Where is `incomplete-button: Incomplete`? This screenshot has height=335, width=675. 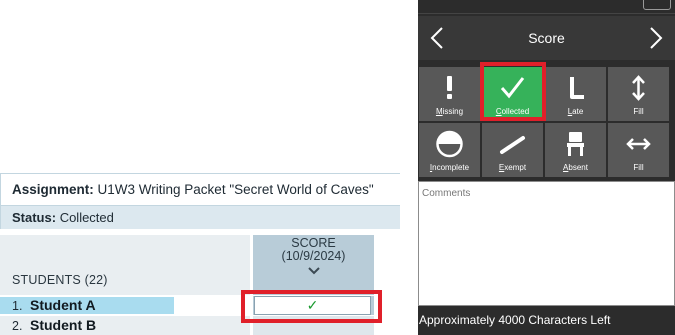 incomplete-button: Incomplete is located at coordinates (449, 150).